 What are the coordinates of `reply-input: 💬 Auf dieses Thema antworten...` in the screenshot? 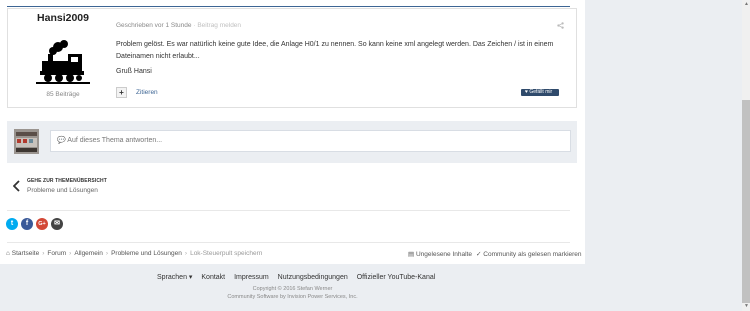 It's located at (310, 141).